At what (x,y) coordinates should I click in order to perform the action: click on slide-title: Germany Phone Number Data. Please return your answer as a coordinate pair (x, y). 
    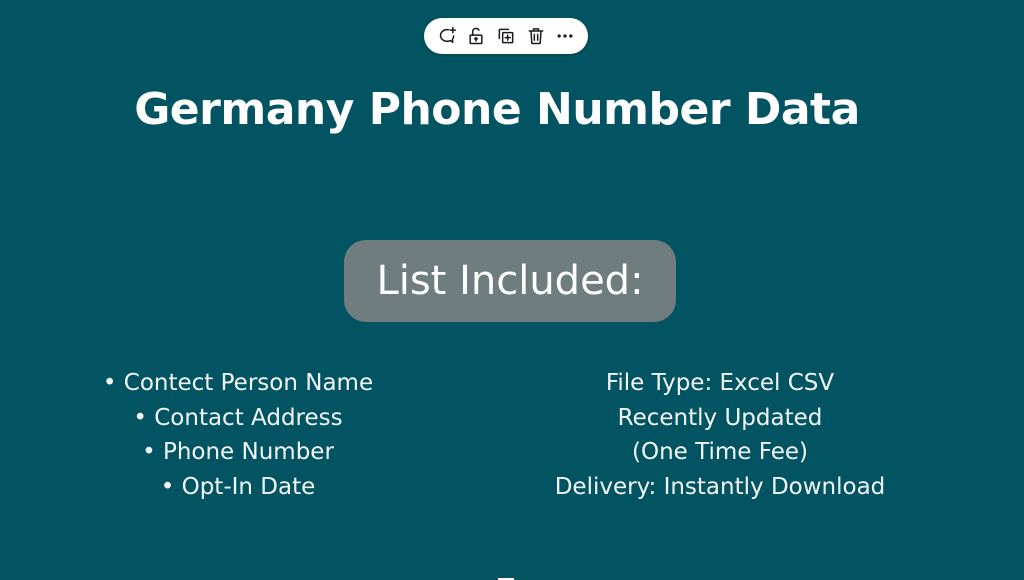
    Looking at the image, I should click on (497, 109).